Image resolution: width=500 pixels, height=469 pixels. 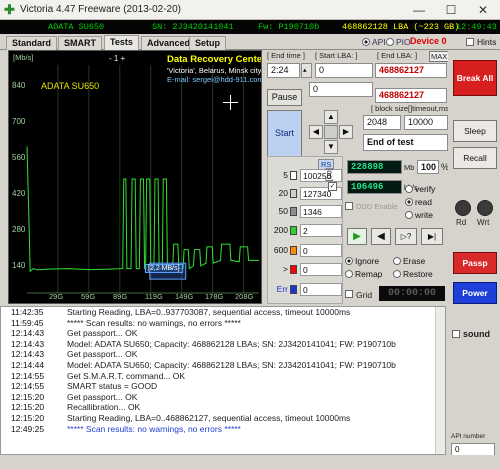 What do you see at coordinates (357, 236) in the screenshot?
I see `play-icon: ▶` at bounding box center [357, 236].